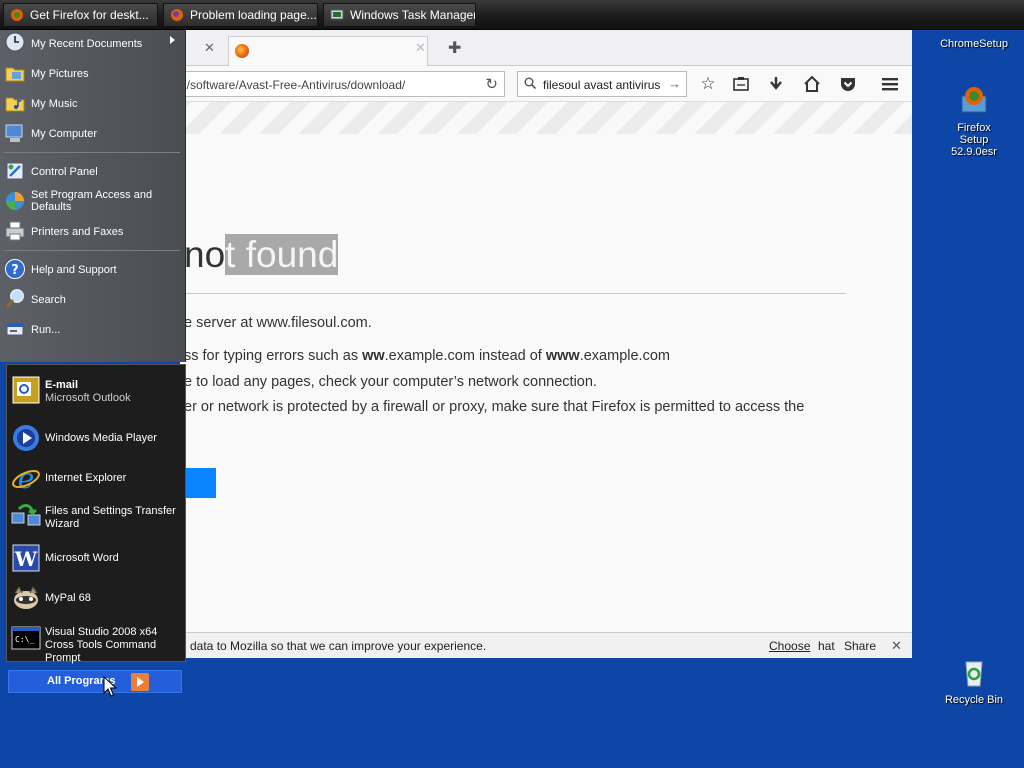 The width and height of the screenshot is (1024, 768). I want to click on error-title: not found, so click(261, 254).